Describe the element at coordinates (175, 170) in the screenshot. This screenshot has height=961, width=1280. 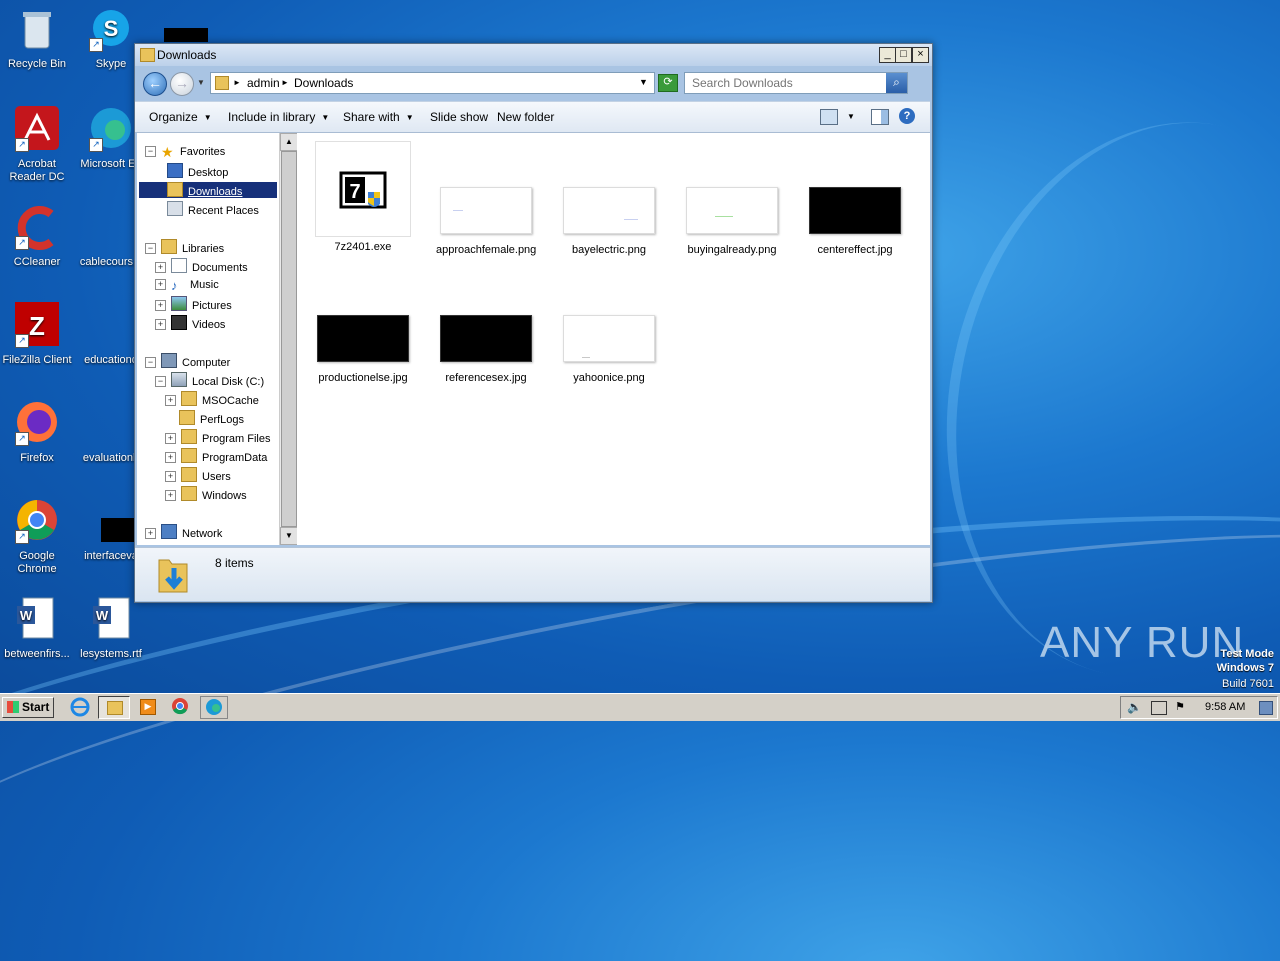
I see `desktop-icon` at that location.